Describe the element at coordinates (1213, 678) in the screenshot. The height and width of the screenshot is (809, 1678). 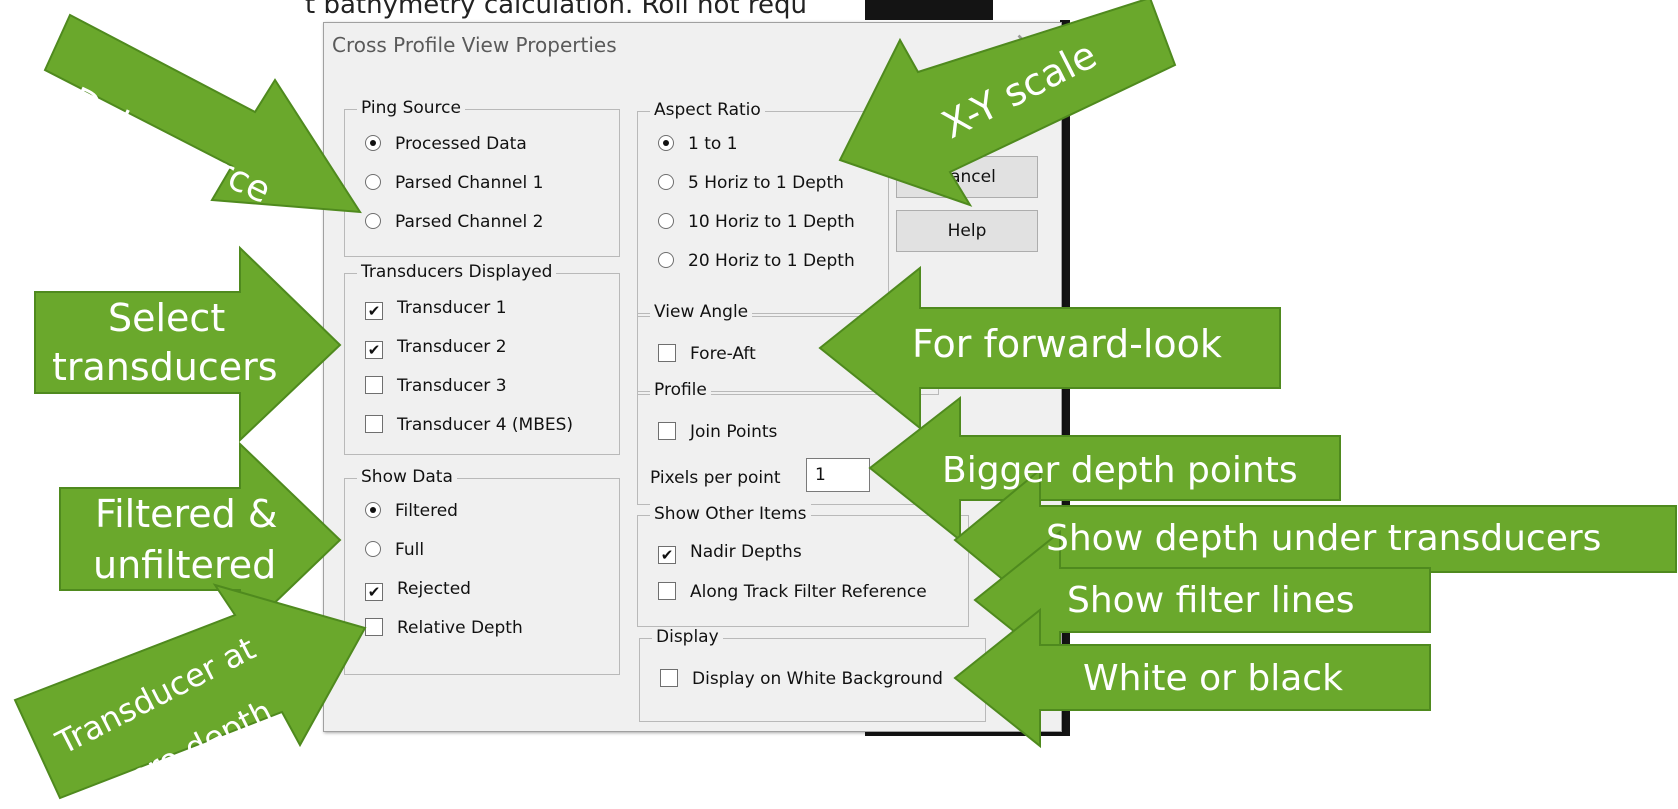
I see `callout-white-black: White or black` at that location.